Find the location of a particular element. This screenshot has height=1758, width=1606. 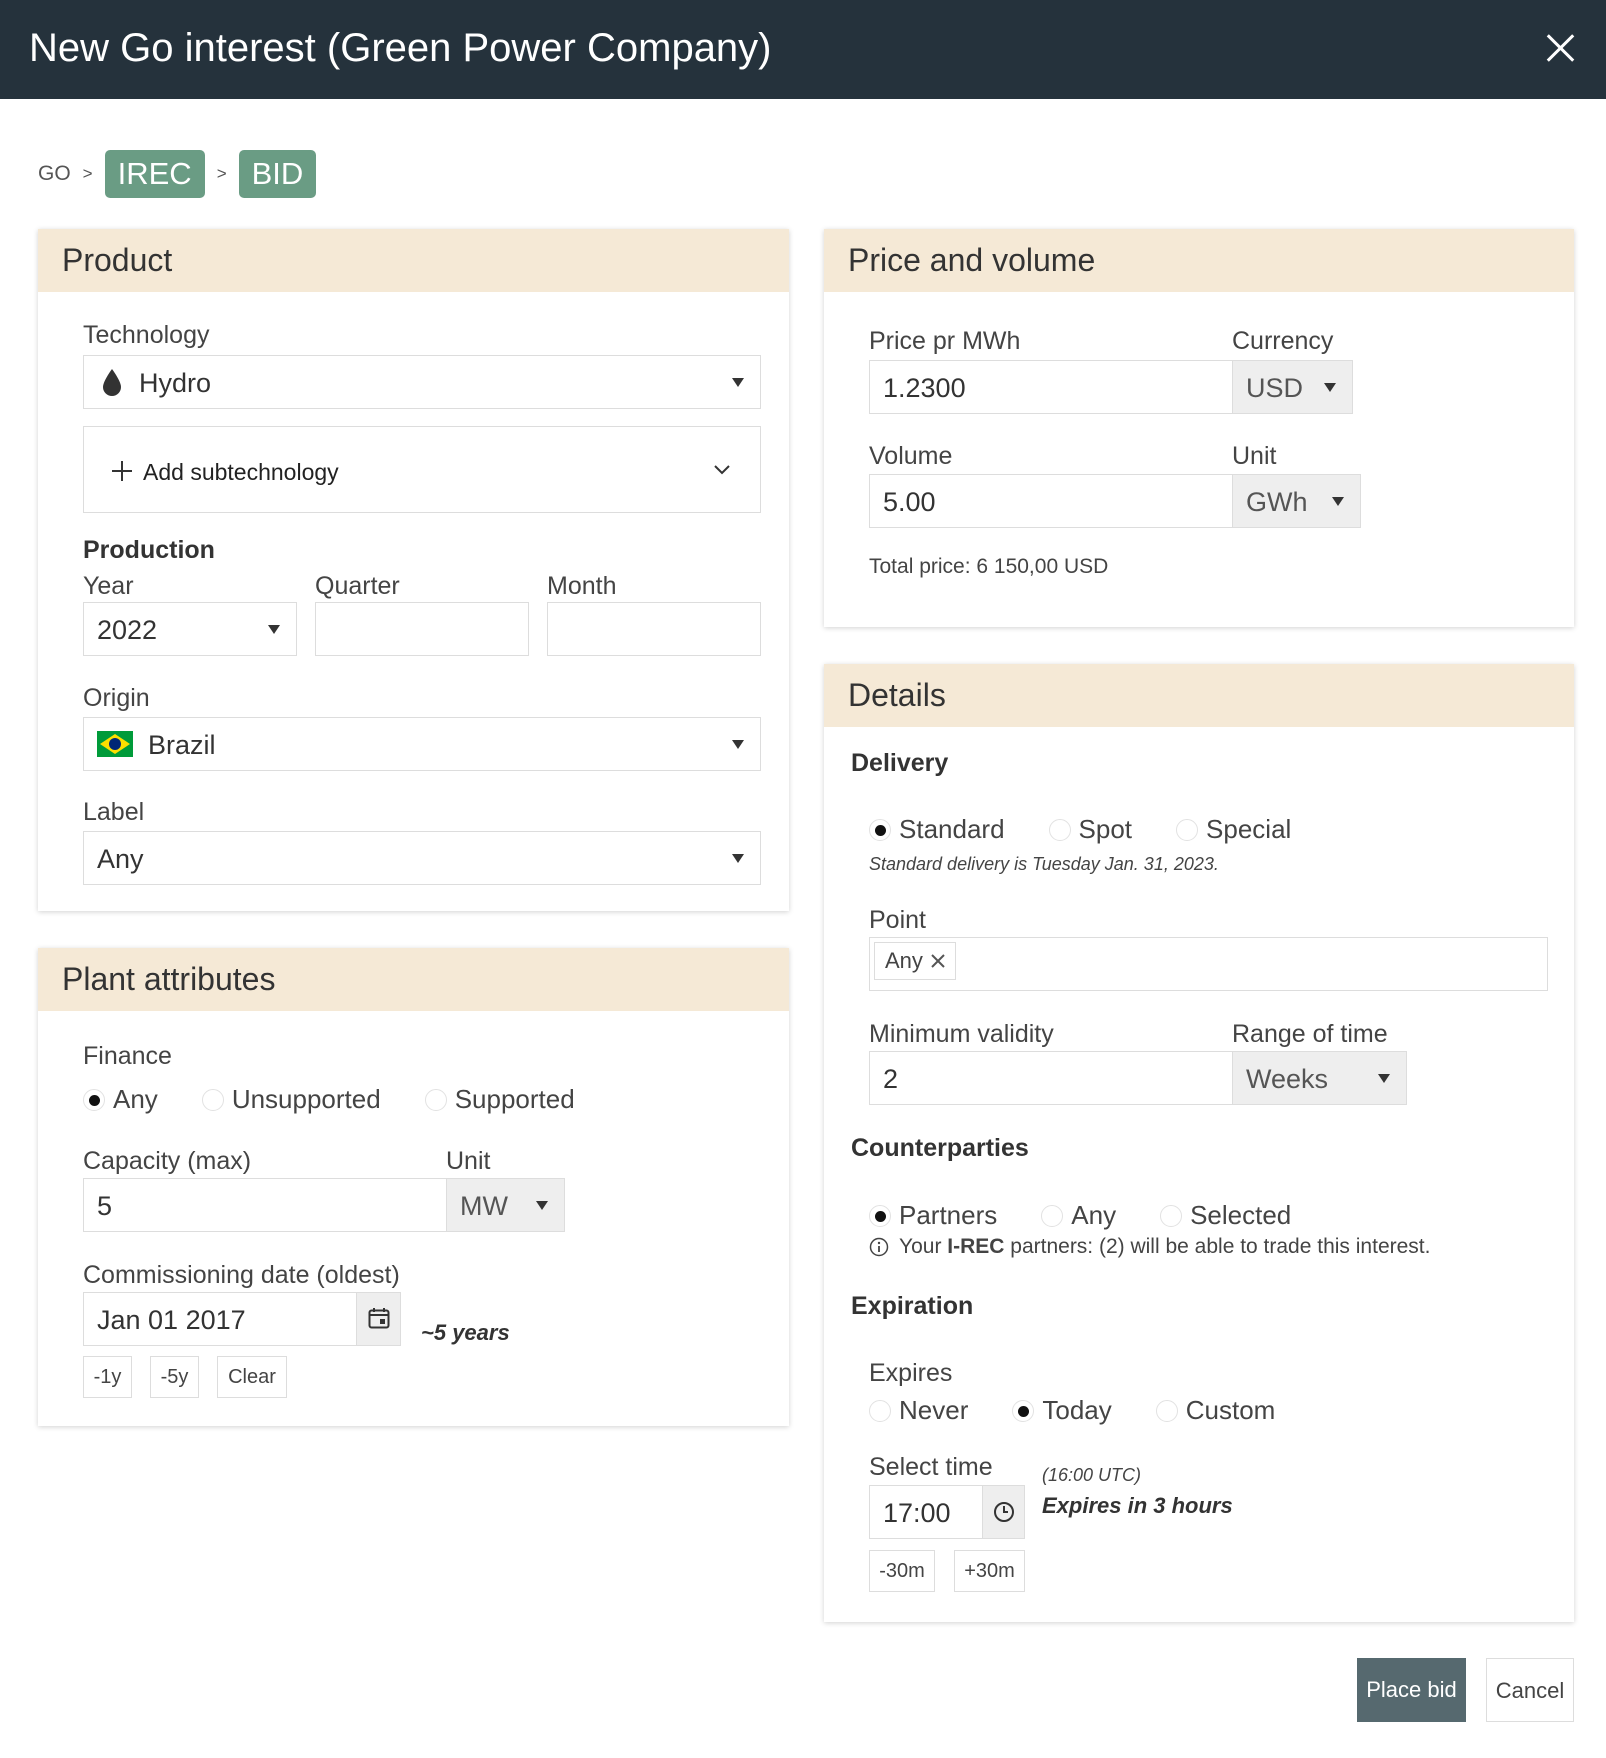

clock-button is located at coordinates (1003, 1512).